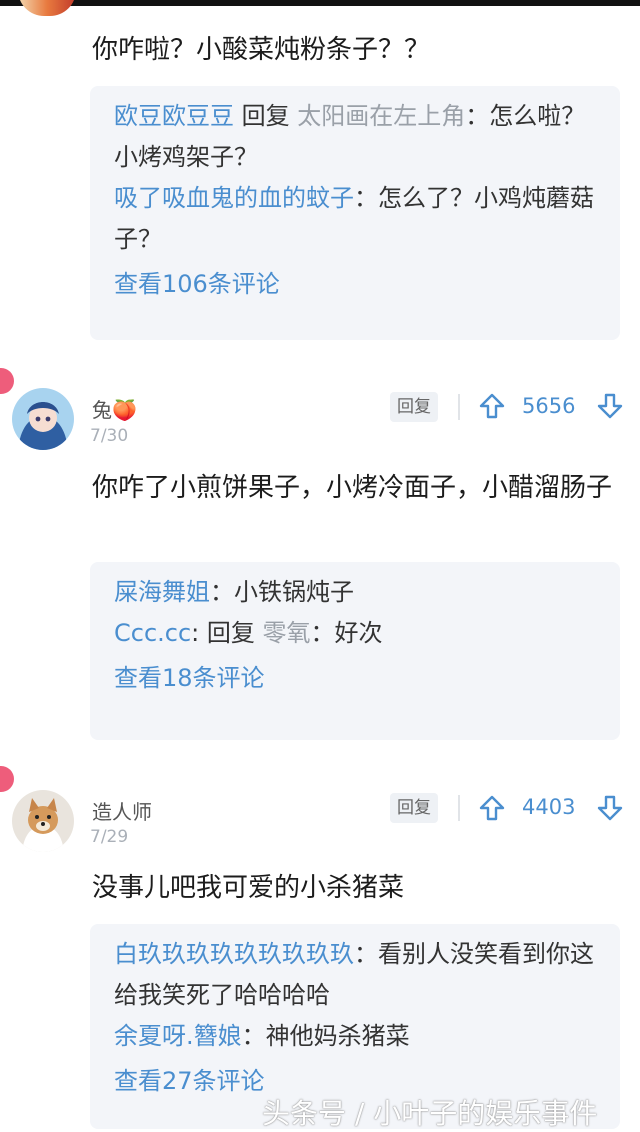  I want to click on reply-separator: : 回复, so click(227, 633).